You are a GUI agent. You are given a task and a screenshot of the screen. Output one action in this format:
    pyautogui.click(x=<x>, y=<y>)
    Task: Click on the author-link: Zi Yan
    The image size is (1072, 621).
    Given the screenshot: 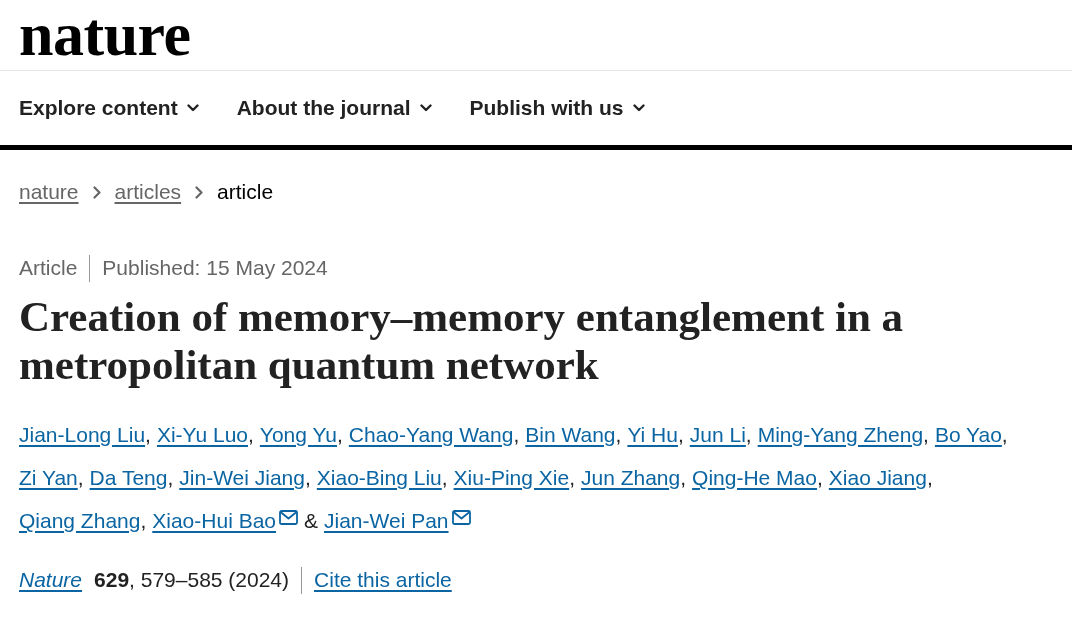 What is the action you would take?
    pyautogui.click(x=48, y=477)
    